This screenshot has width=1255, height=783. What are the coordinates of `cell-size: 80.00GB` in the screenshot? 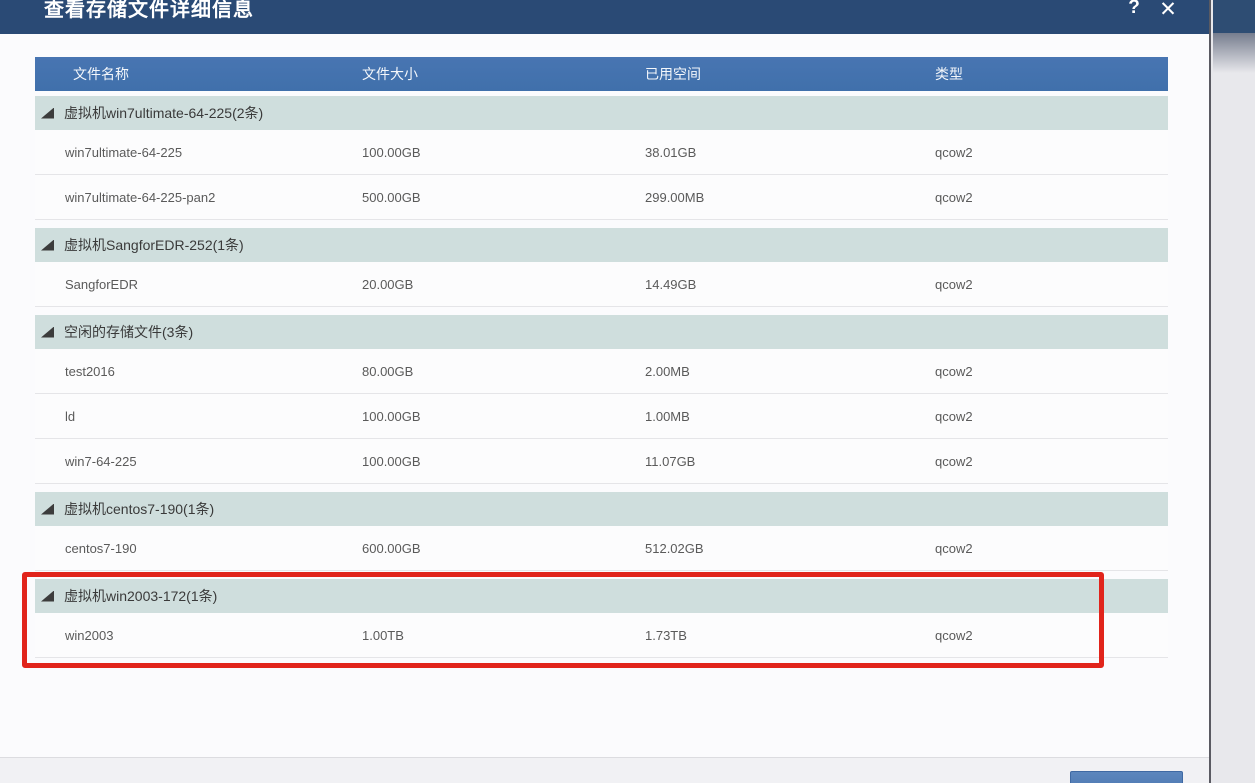 It's located at (388, 371).